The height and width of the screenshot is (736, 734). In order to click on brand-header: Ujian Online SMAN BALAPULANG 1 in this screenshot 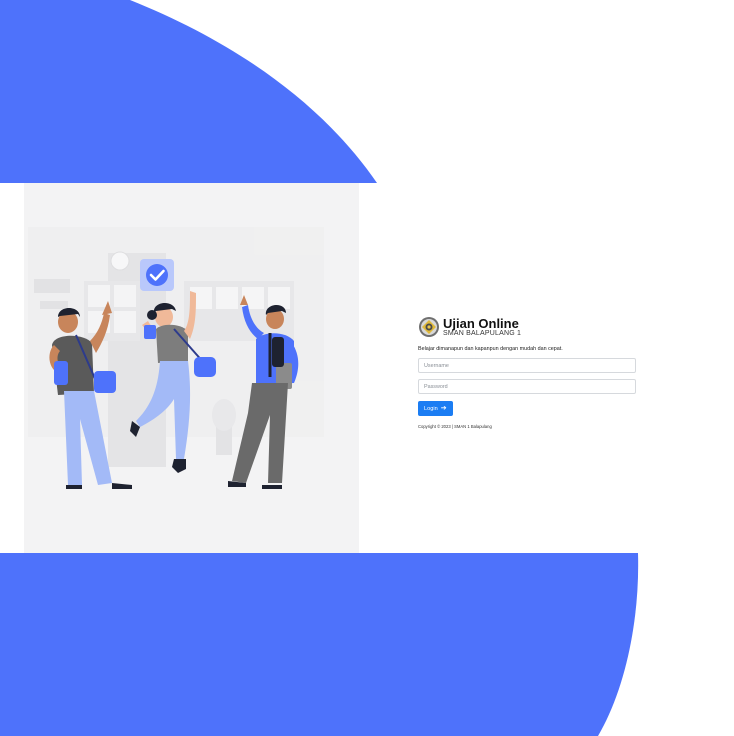, I will do `click(527, 327)`.